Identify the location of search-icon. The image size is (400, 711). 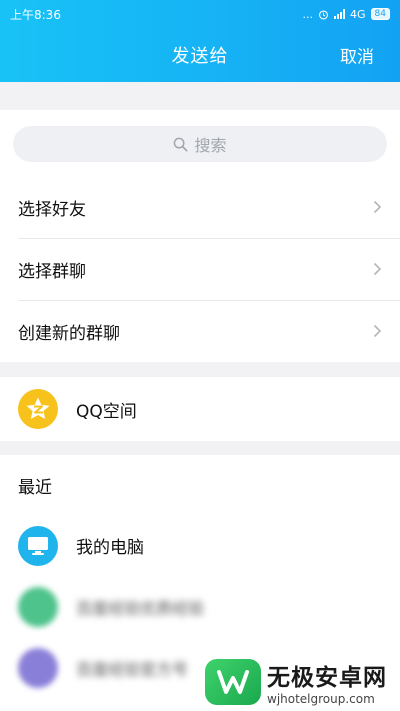
(181, 144).